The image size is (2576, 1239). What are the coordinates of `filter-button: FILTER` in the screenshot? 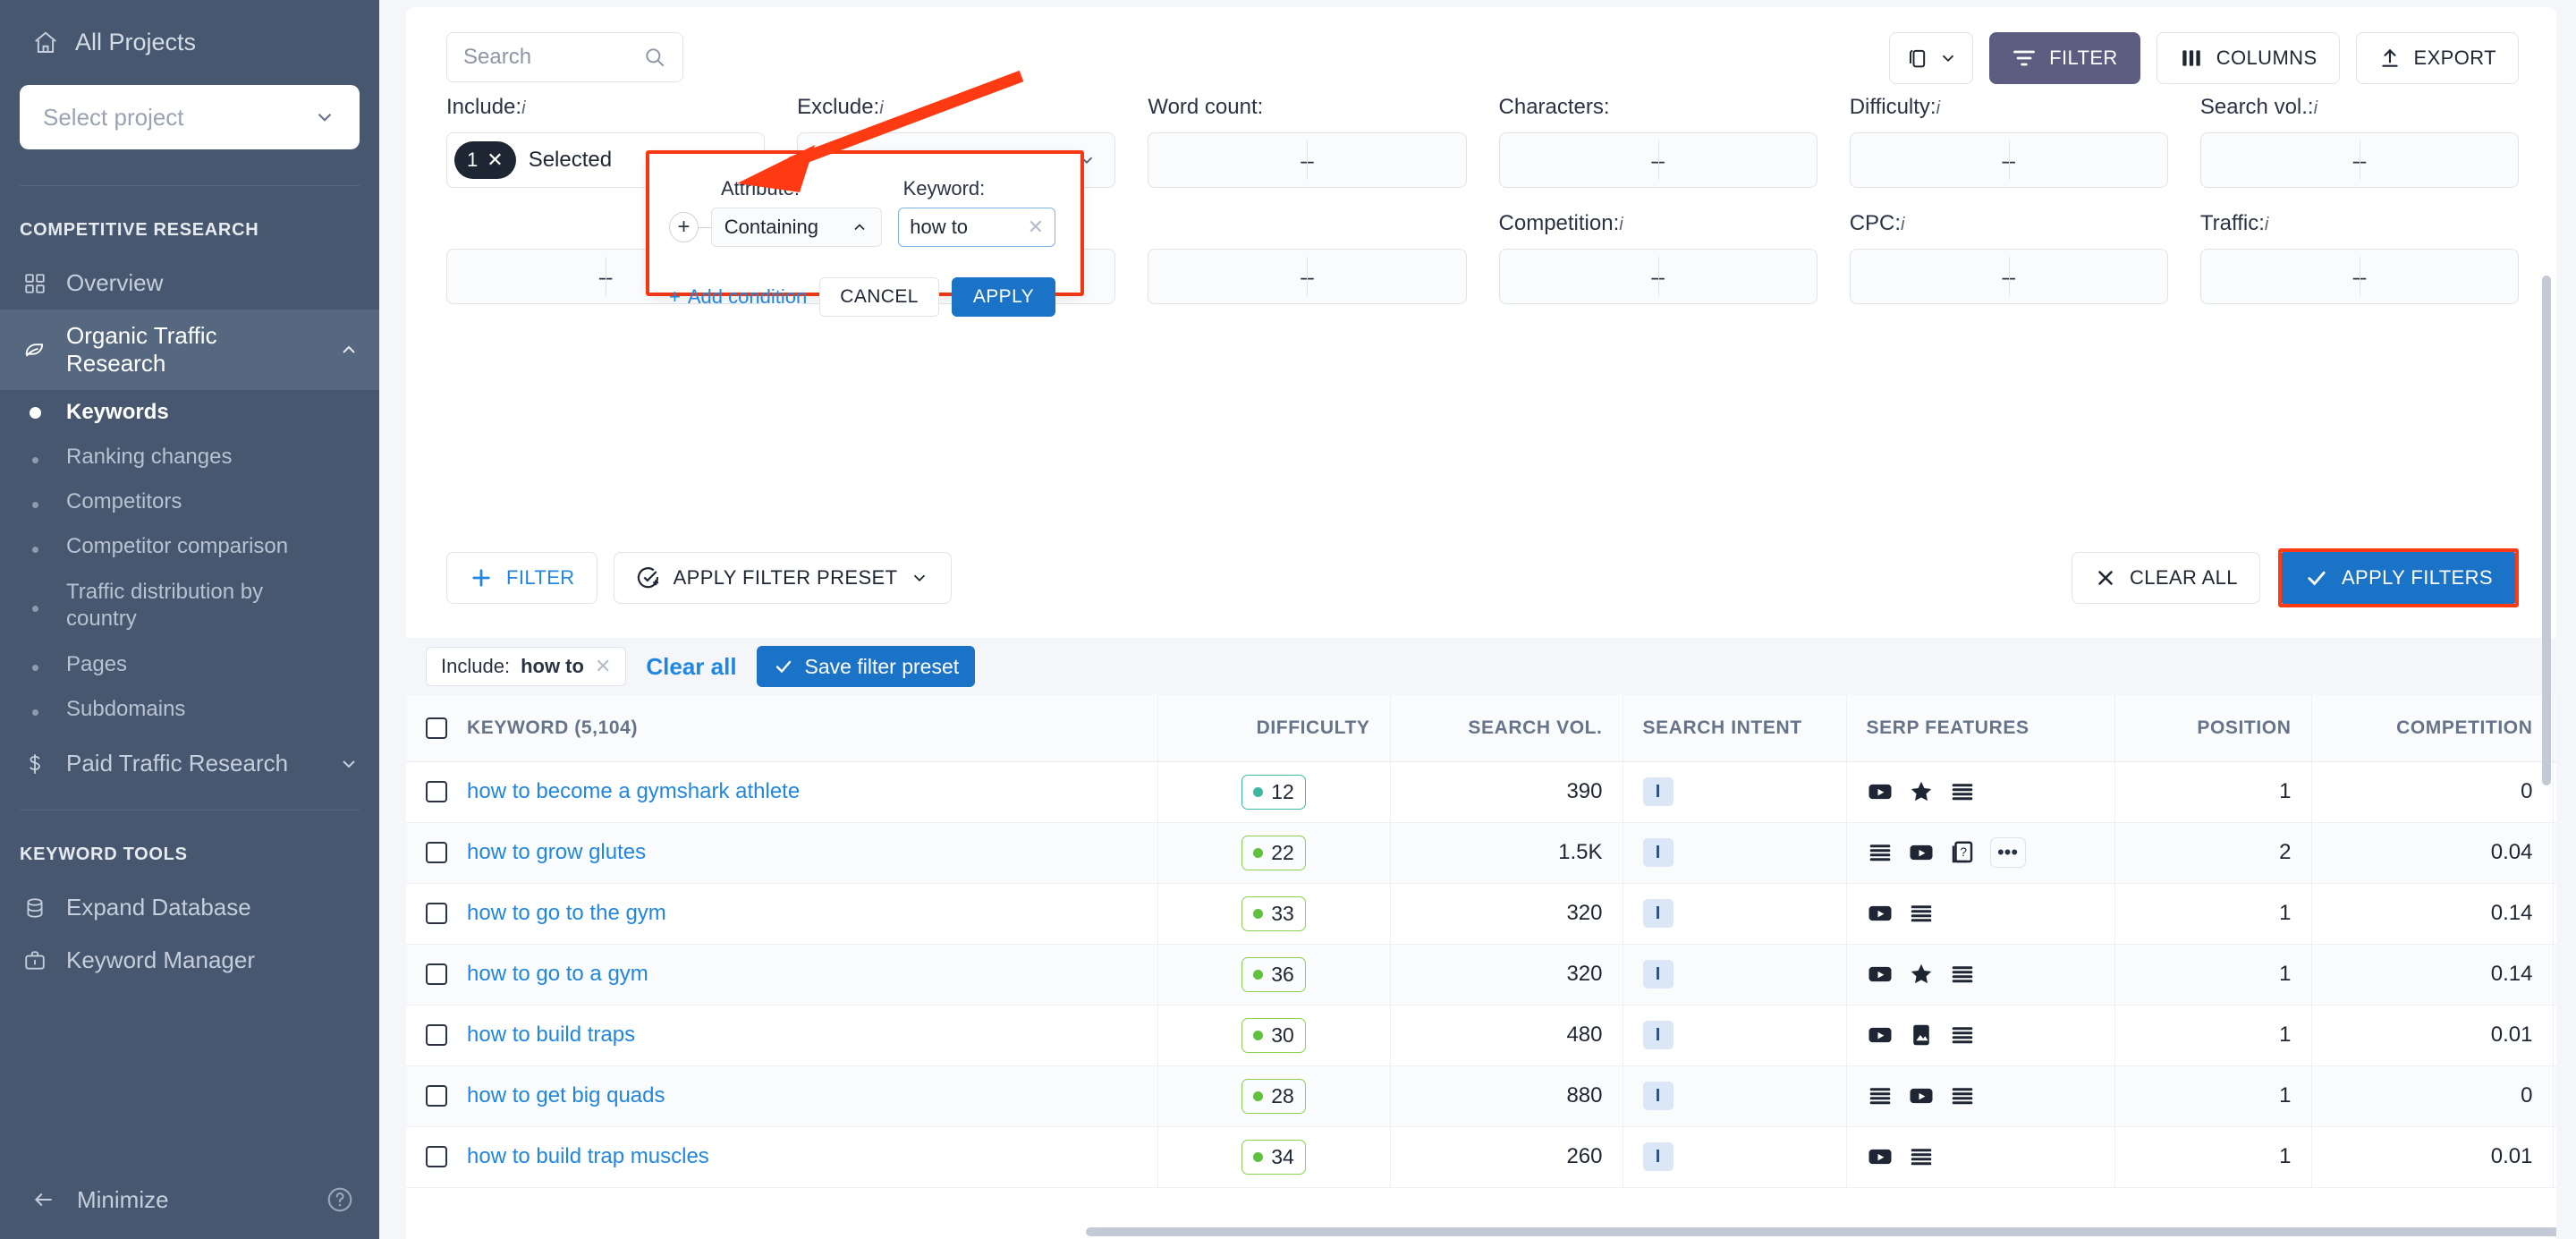 It's located at (2064, 58).